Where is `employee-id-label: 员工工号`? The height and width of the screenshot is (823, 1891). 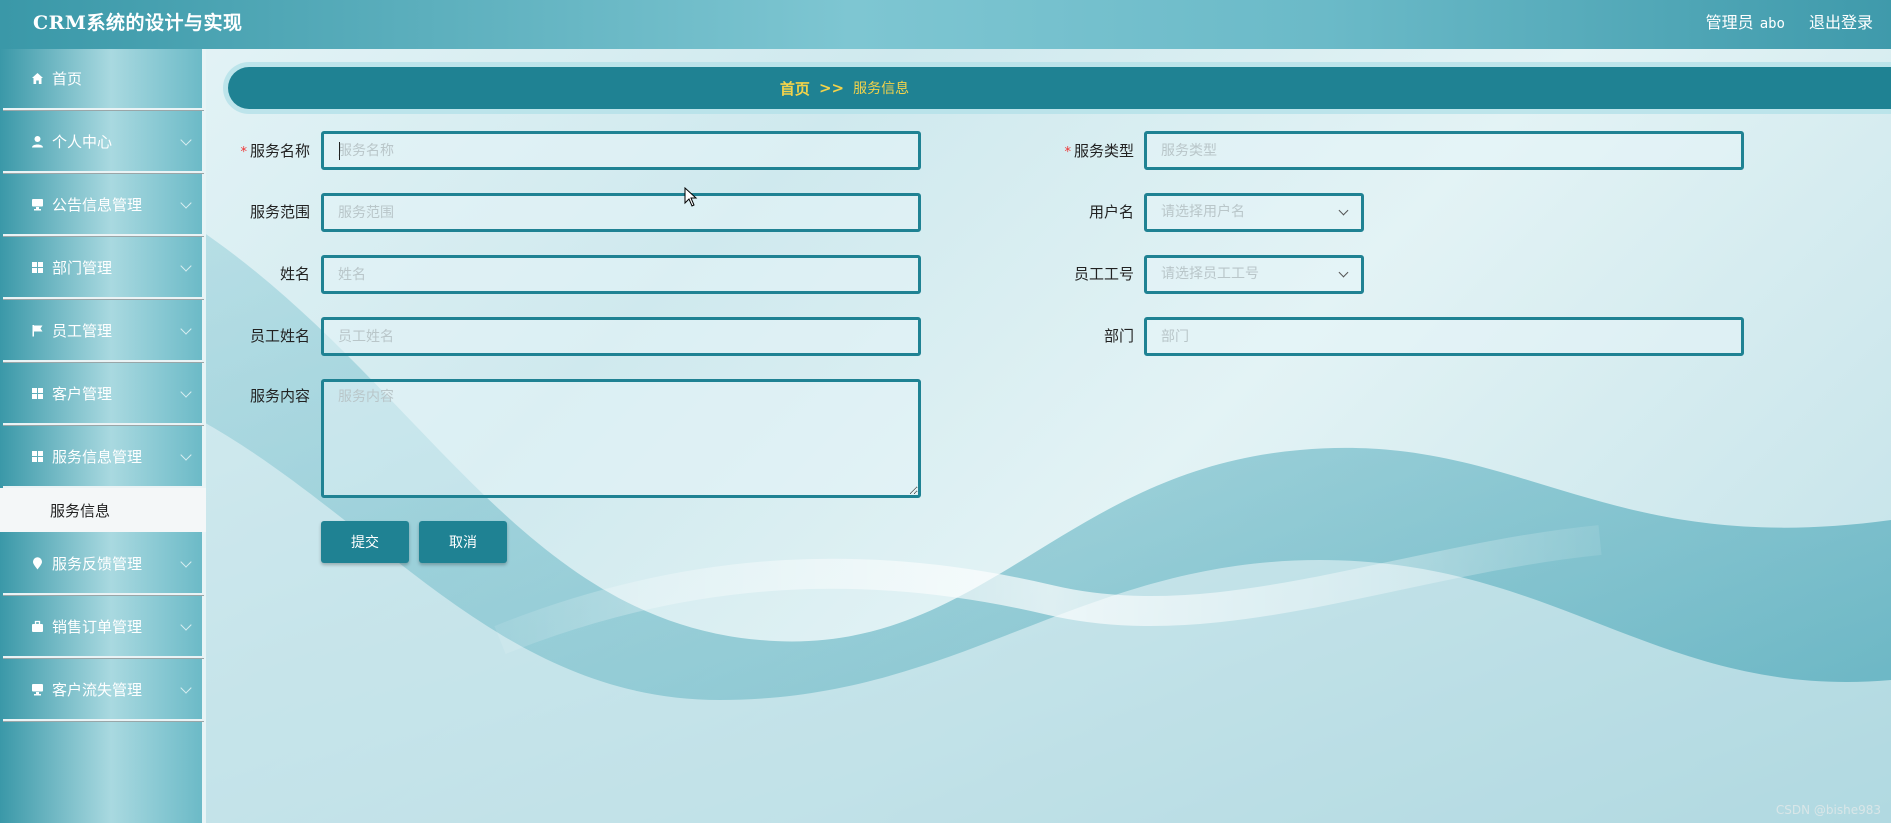 employee-id-label: 员工工号 is located at coordinates (1103, 274).